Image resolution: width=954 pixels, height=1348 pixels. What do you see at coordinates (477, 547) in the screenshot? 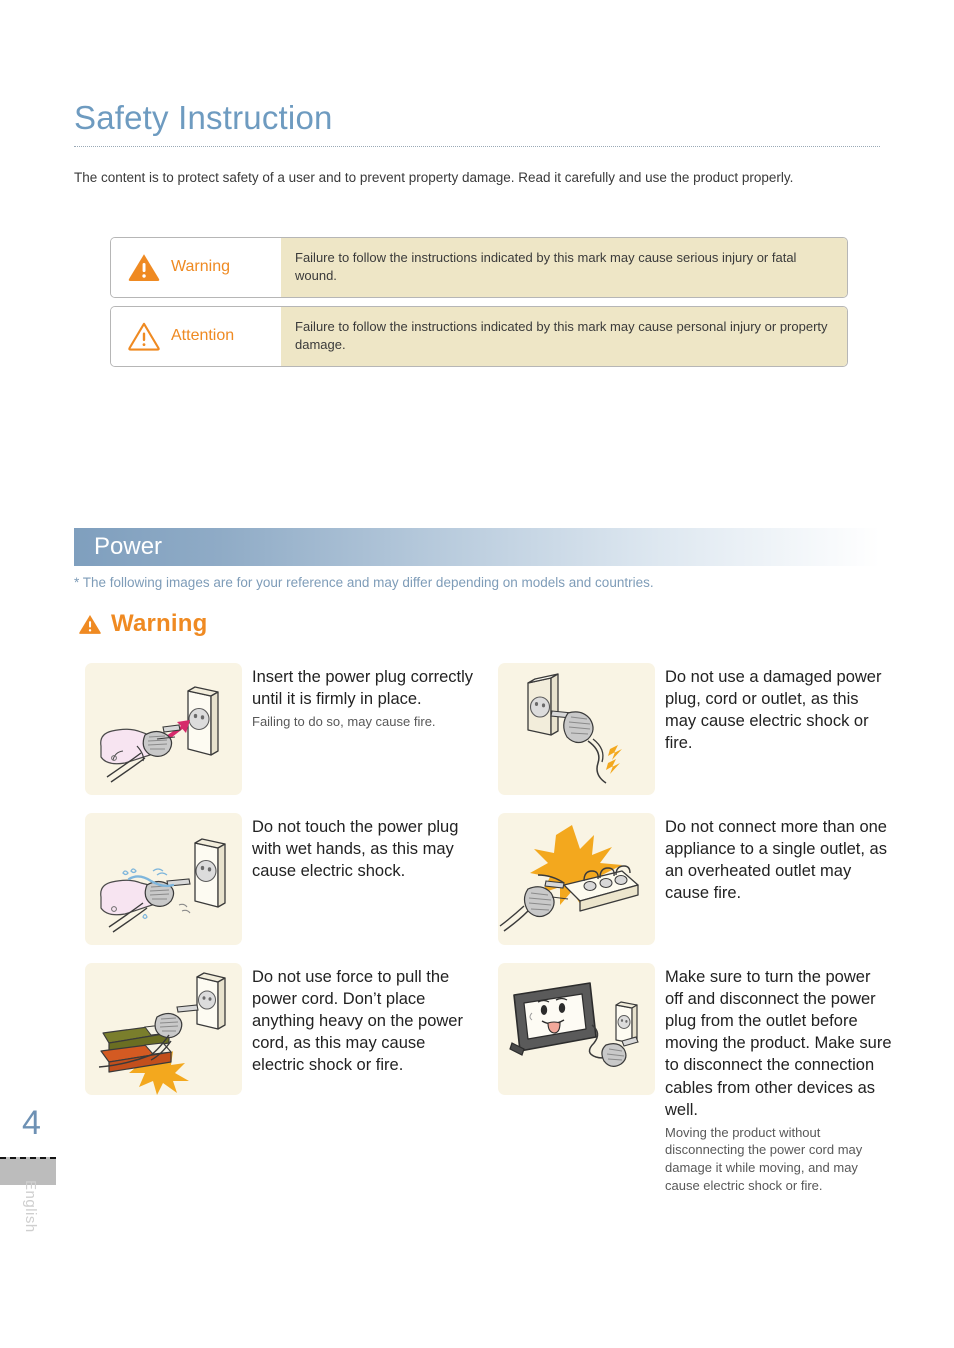
I see `section-header-bar: Power` at bounding box center [477, 547].